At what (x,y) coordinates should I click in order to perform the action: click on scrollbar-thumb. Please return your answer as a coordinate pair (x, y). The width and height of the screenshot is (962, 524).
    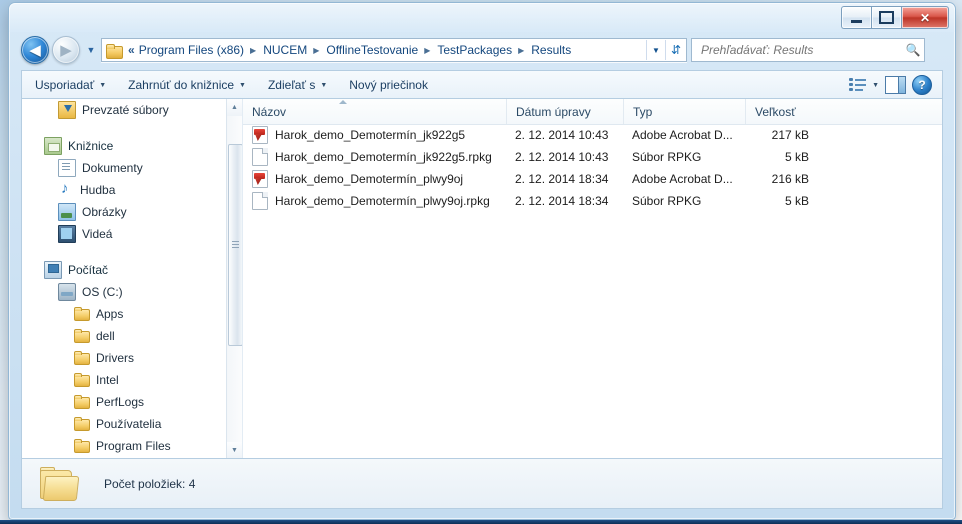
    Looking at the image, I should click on (235, 245).